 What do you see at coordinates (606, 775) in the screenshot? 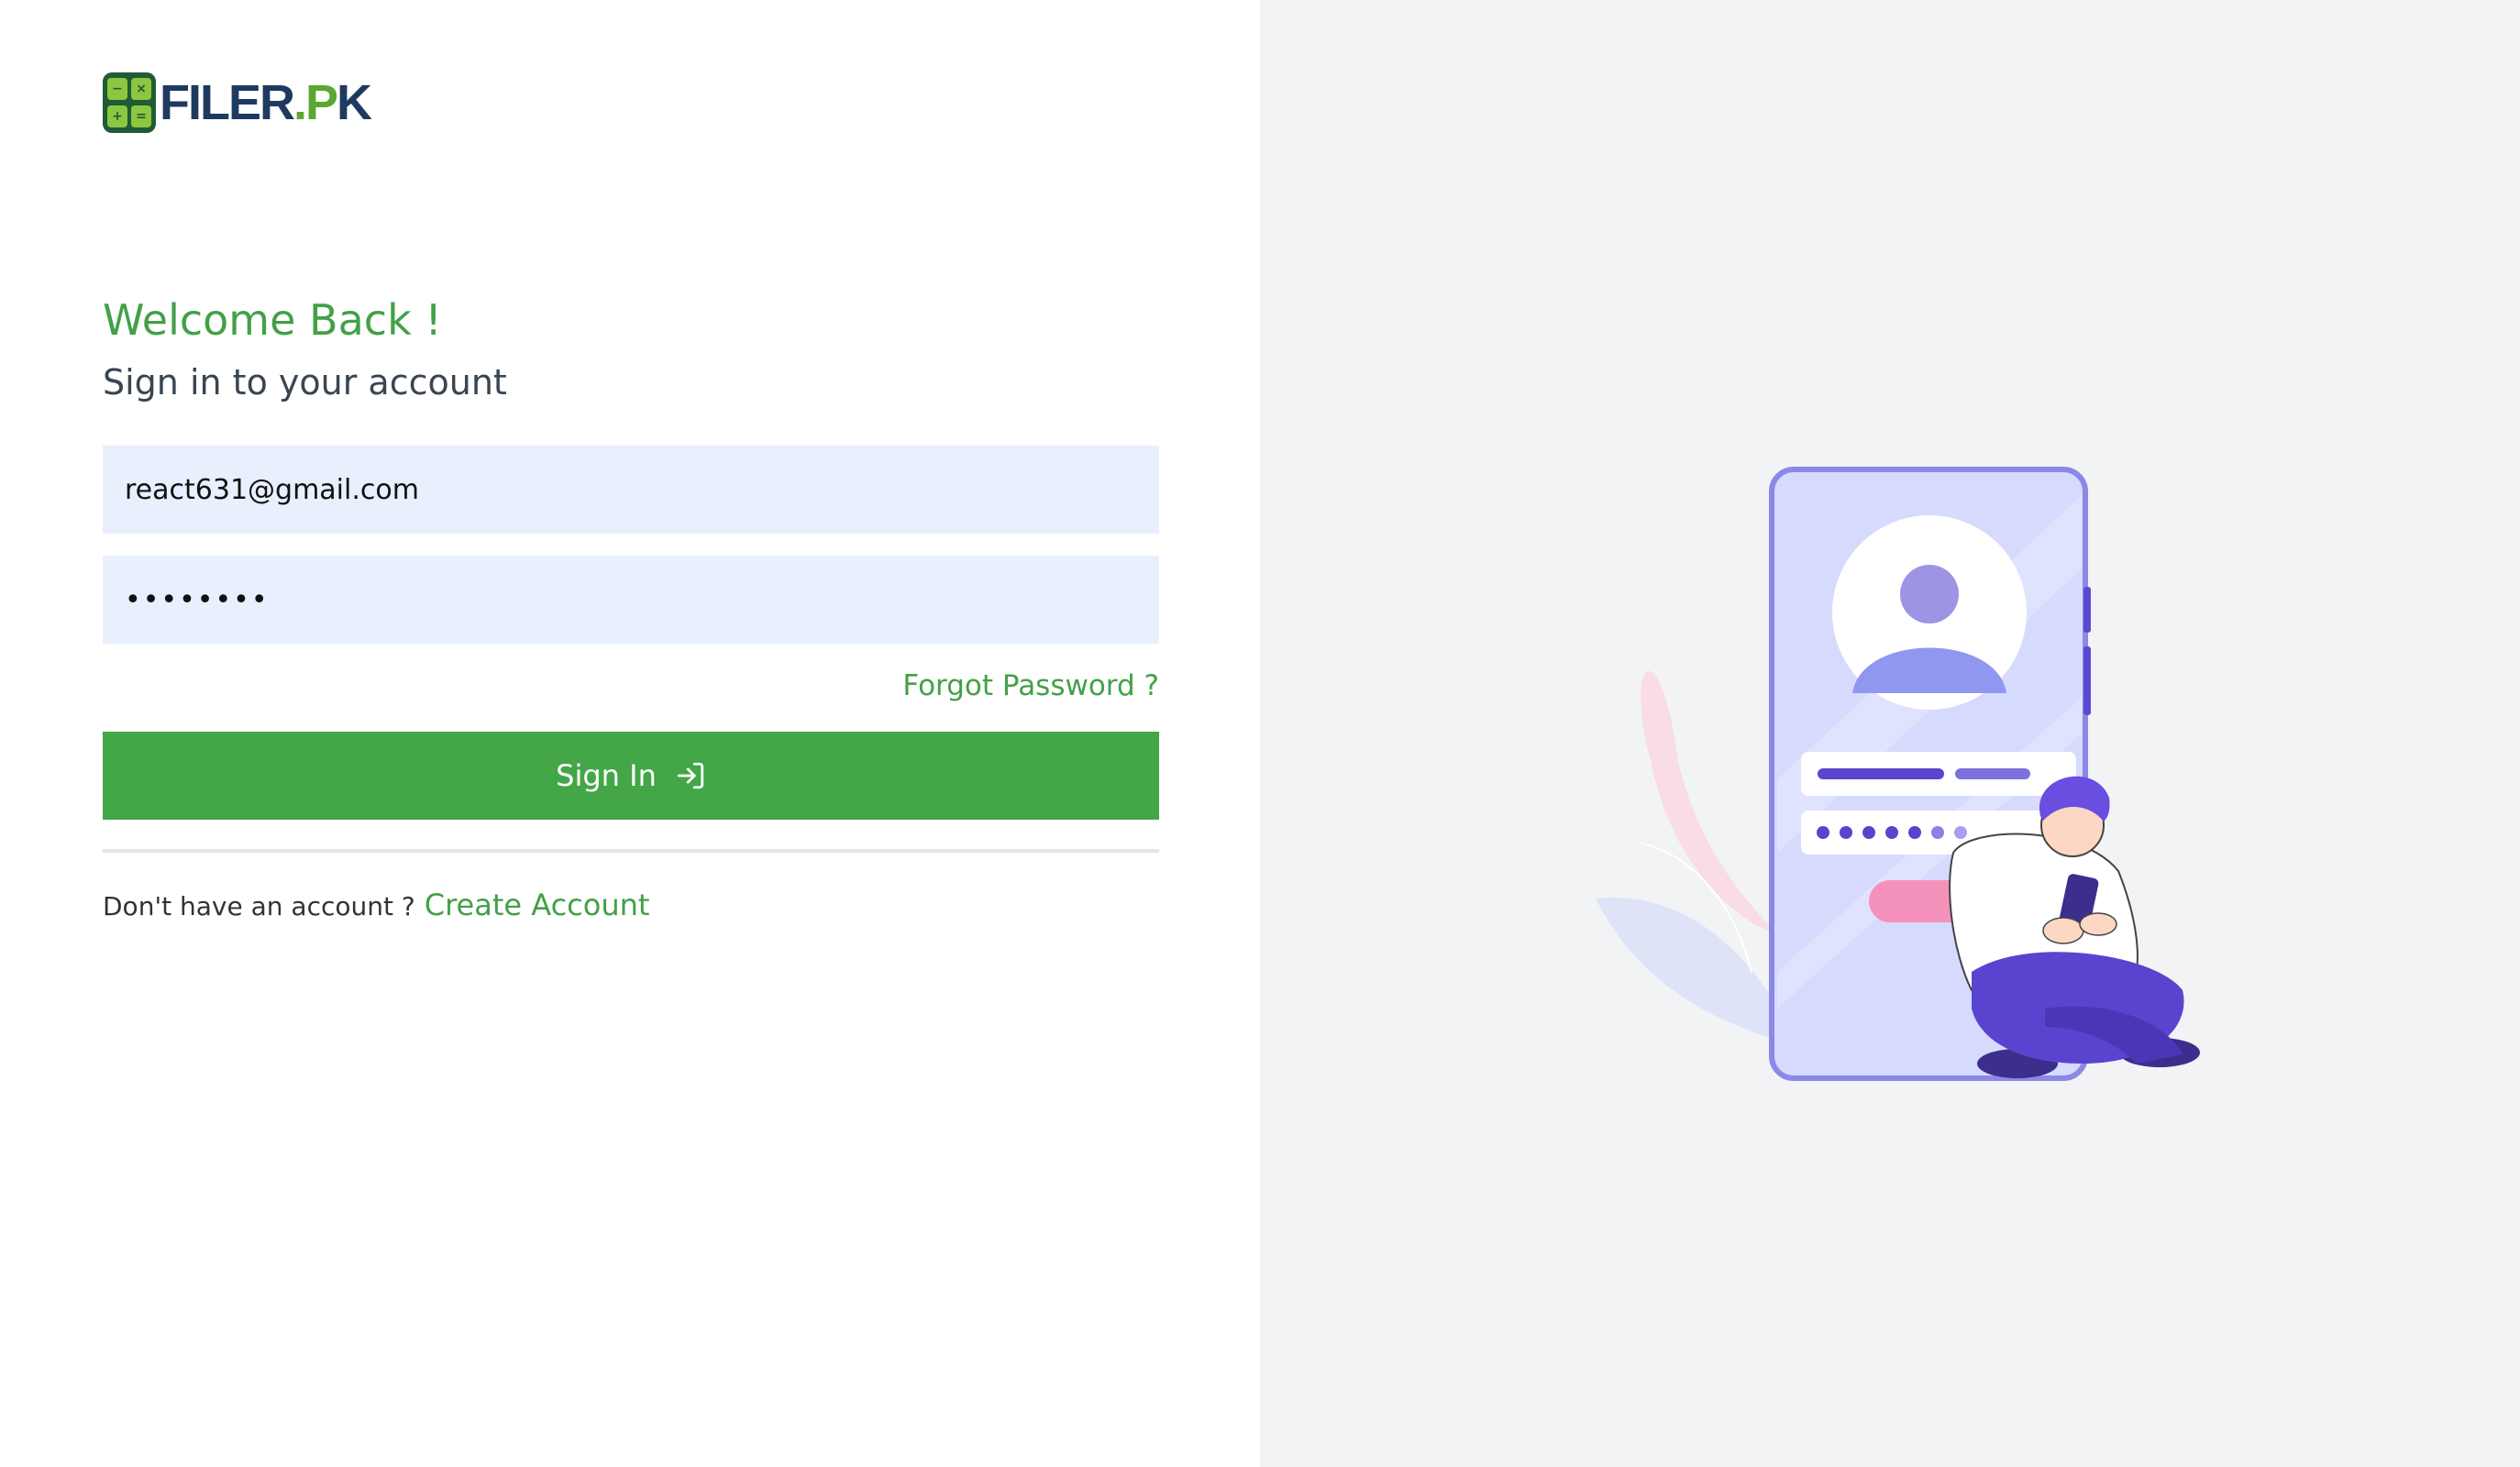
I see `sign-in-label: Sign In` at bounding box center [606, 775].